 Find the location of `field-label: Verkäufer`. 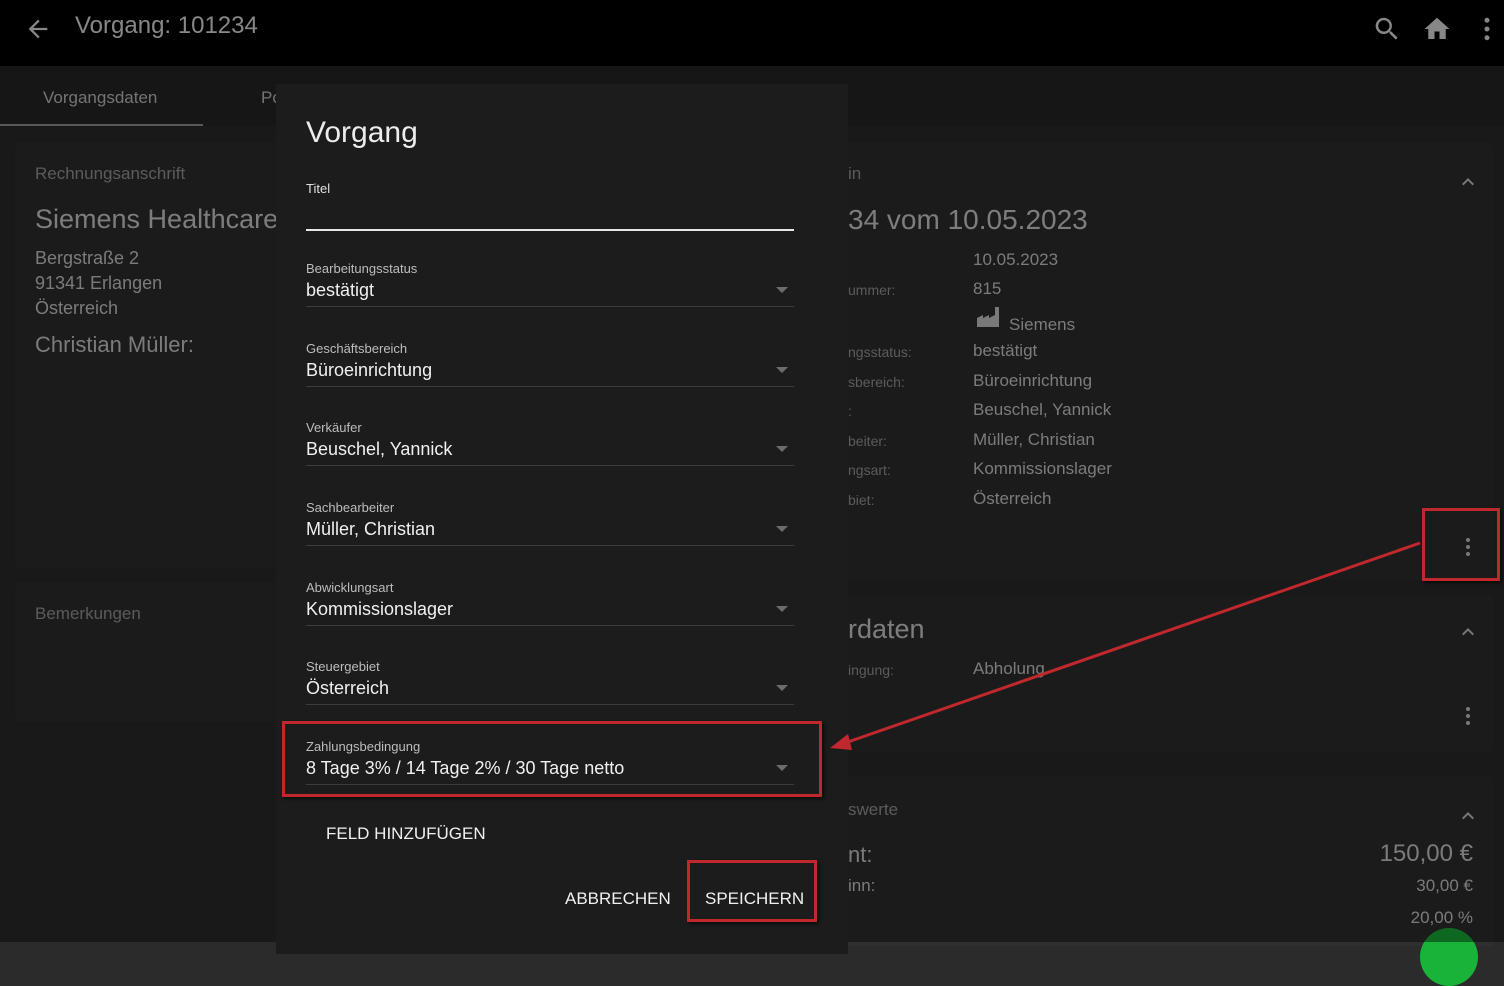

field-label: Verkäufer is located at coordinates (334, 427).